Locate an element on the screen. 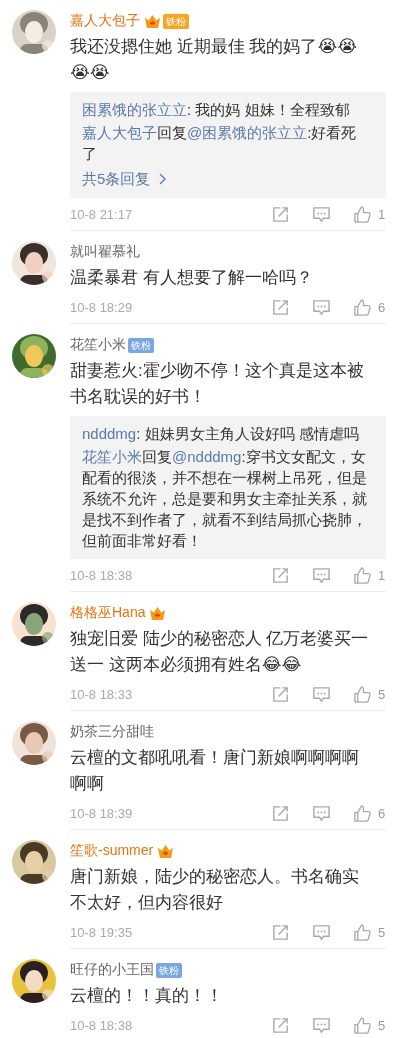  reply-text: 嘉人大包子回复@困累饿的张立立:好看死了 is located at coordinates (220, 143).